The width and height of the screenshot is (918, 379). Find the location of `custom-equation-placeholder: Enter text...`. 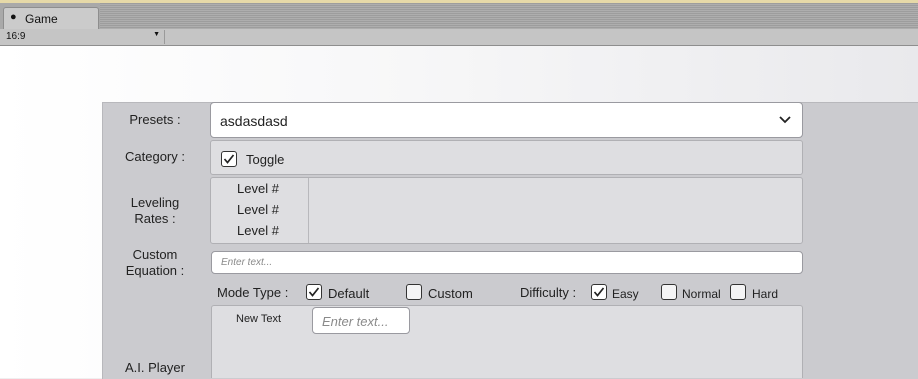

custom-equation-placeholder: Enter text... is located at coordinates (247, 262).